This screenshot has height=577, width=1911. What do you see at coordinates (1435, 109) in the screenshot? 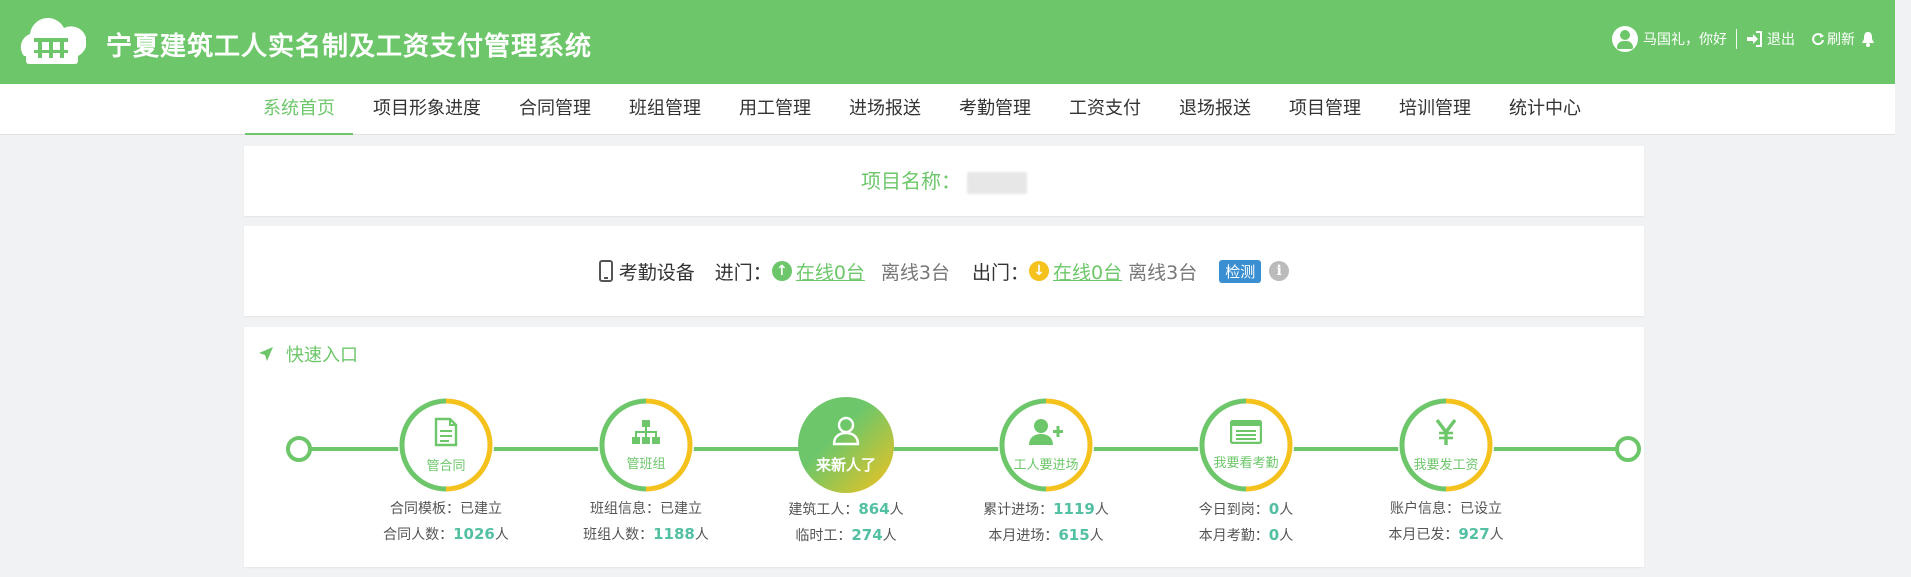
I see `nav-item-10: 培训管理` at bounding box center [1435, 109].